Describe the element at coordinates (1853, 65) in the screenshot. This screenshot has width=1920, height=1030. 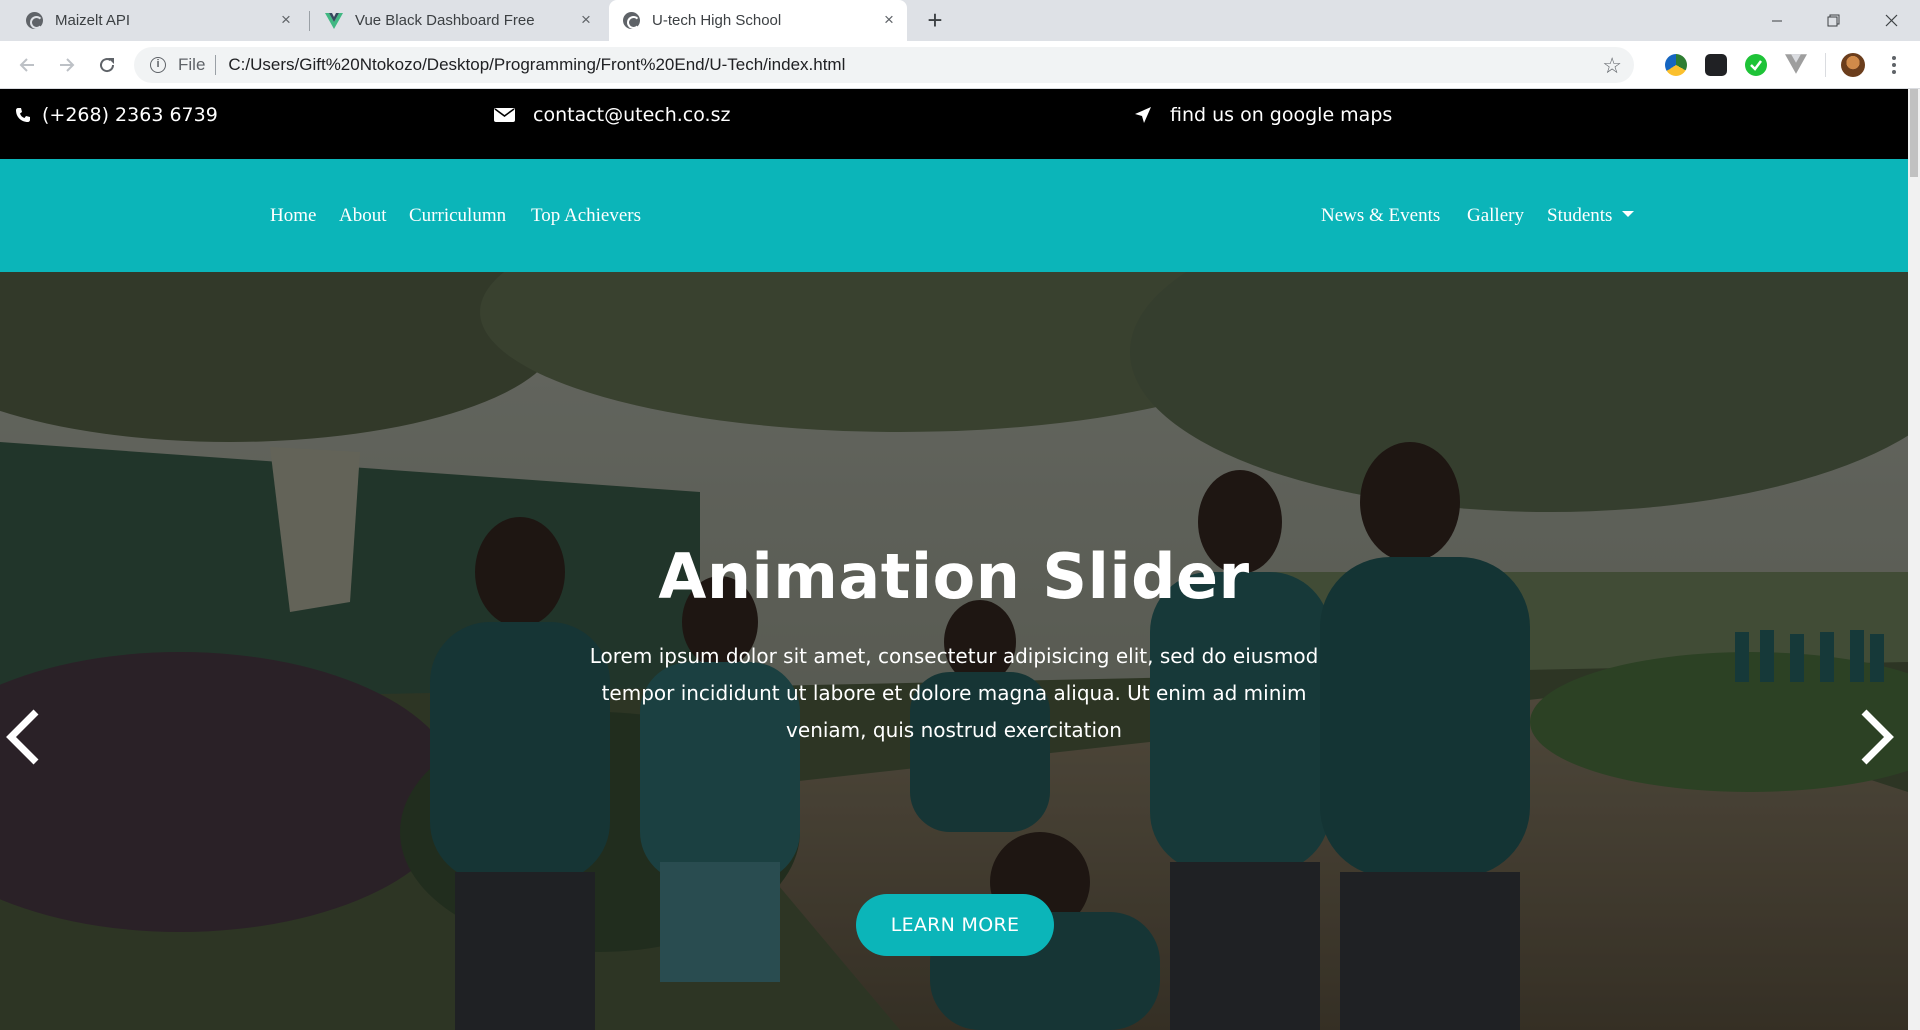
I see `avatar` at that location.